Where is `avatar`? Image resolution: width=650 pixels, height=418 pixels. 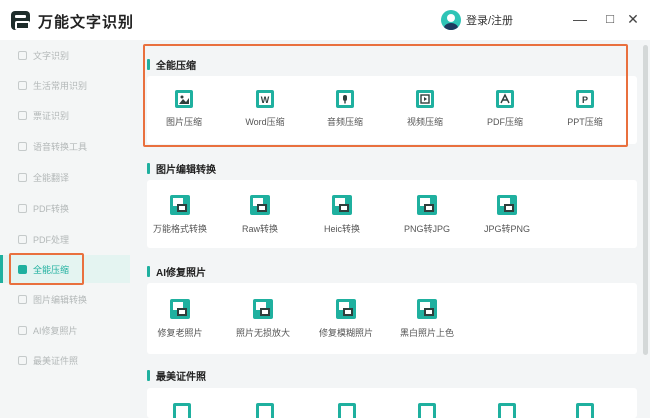 avatar is located at coordinates (451, 20).